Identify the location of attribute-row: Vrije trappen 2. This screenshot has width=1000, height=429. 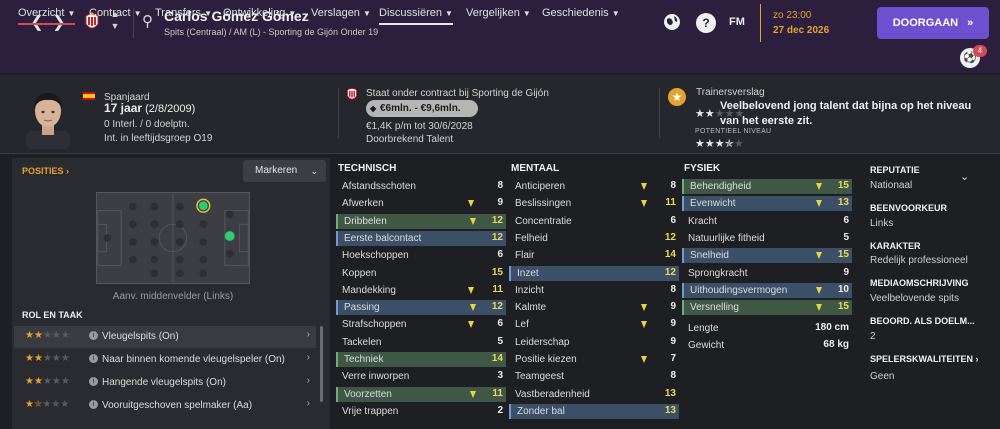
(421, 411).